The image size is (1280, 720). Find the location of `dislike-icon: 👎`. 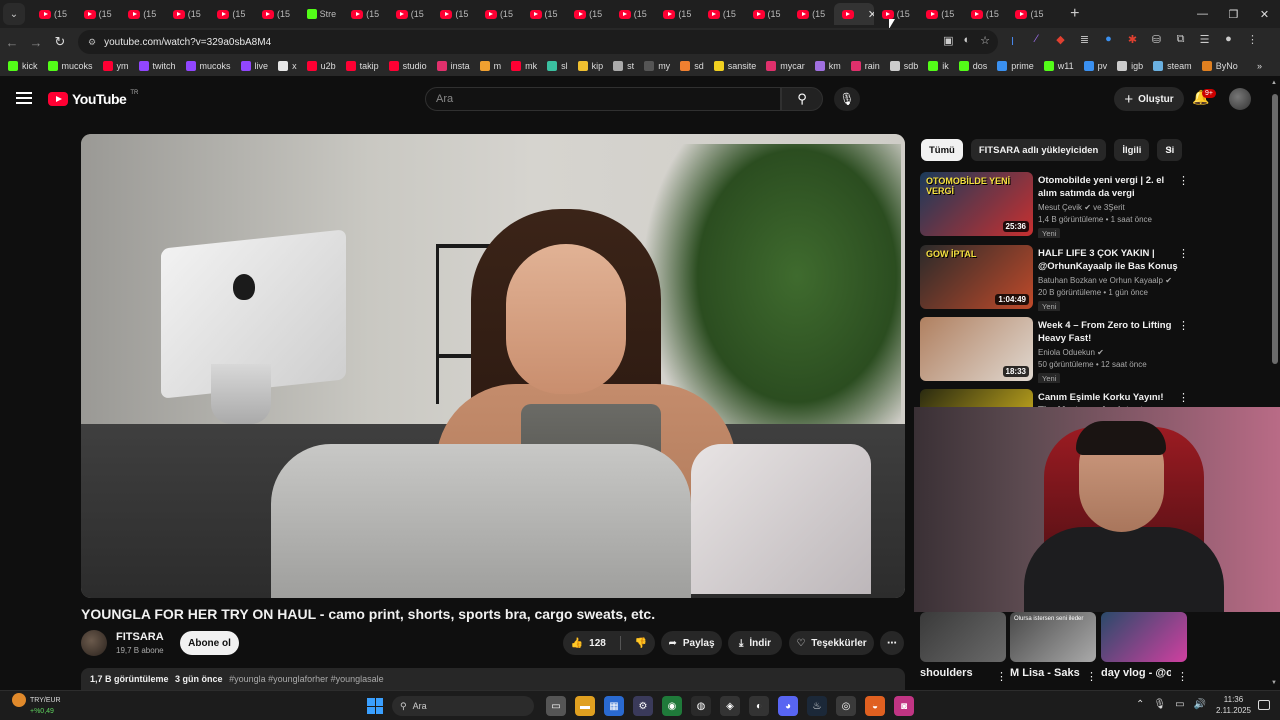

dislike-icon: 👎 is located at coordinates (641, 643).